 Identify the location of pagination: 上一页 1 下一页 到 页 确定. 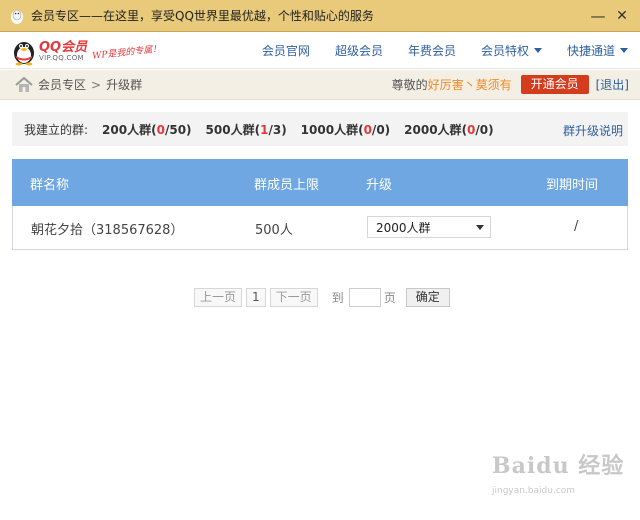
(322, 297).